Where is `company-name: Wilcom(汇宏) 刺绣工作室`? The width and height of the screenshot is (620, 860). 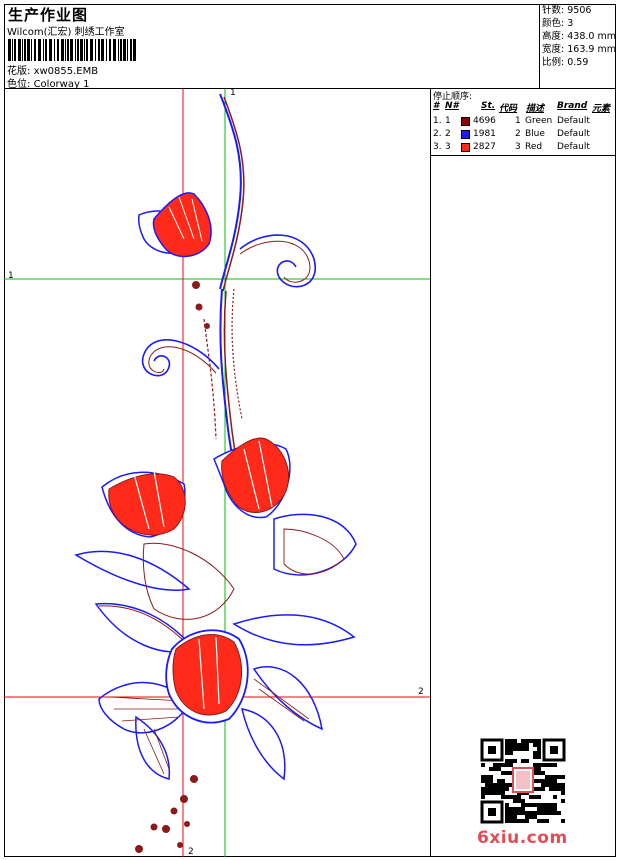
company-name: Wilcom(汇宏) 刺绣工作室 is located at coordinates (66, 32).